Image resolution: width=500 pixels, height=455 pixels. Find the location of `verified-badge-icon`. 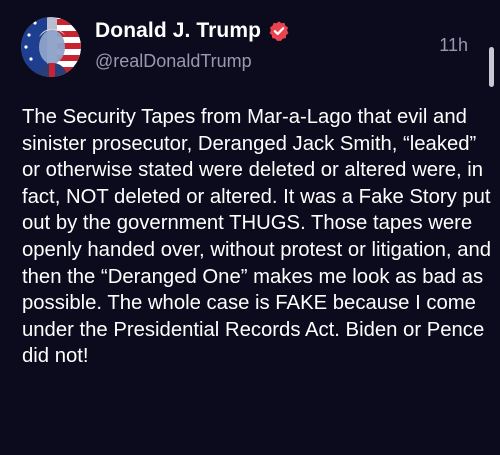

verified-badge-icon is located at coordinates (279, 31).